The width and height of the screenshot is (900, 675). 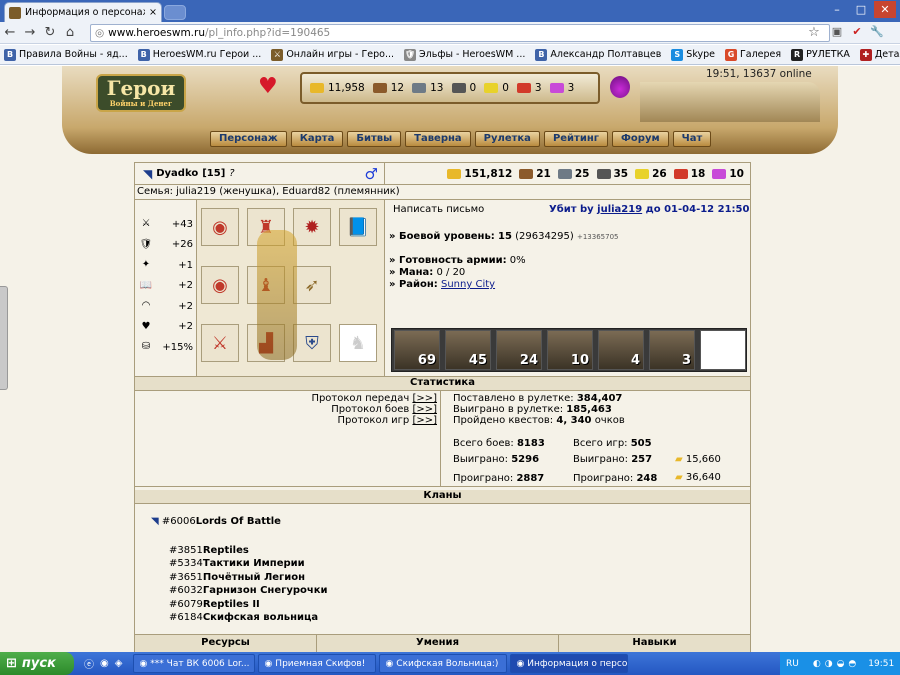 What do you see at coordinates (564, 173) in the screenshot?
I see `ore-icon` at bounding box center [564, 173].